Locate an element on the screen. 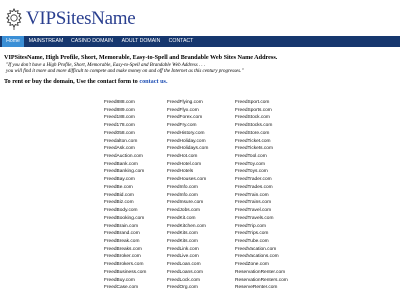 The width and height of the screenshot is (400, 300). domain-link: FreedHouses.com is located at coordinates (187, 180).